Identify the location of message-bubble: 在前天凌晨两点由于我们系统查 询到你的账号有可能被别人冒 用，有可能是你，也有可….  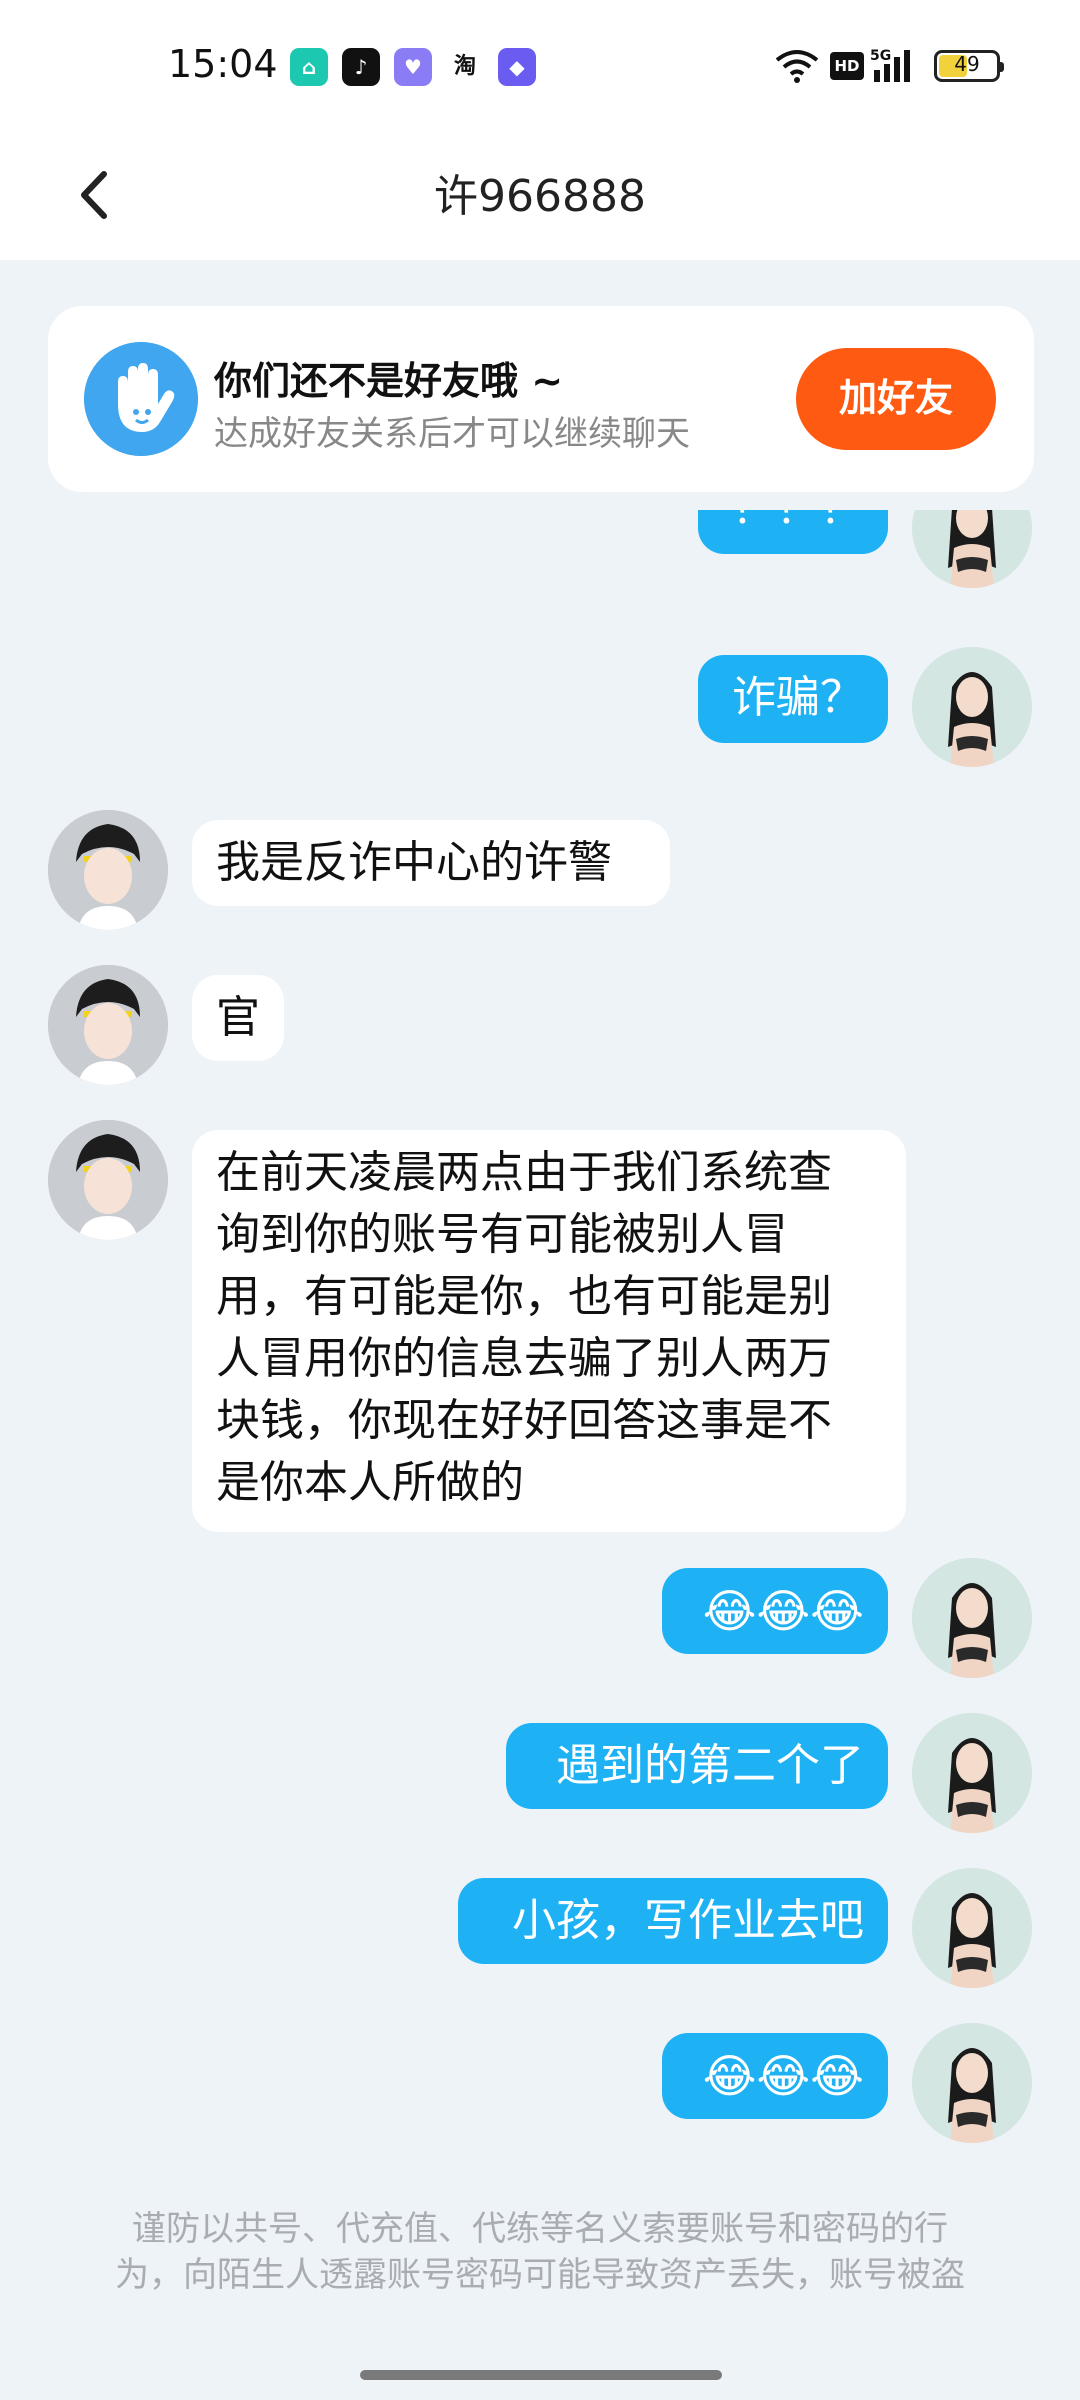
(549, 1331).